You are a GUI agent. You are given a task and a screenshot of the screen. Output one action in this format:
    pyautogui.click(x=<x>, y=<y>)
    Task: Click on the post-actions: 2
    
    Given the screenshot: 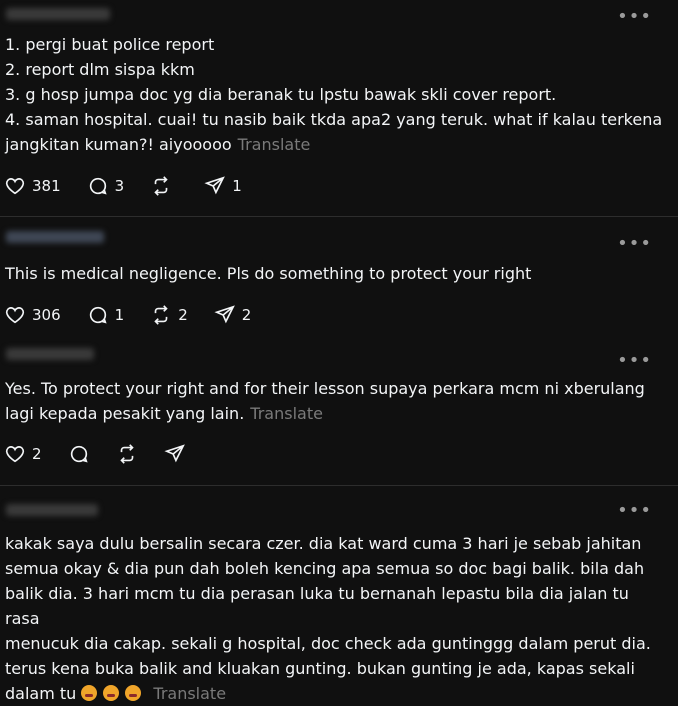 What is the action you would take?
    pyautogui.click(x=108, y=454)
    